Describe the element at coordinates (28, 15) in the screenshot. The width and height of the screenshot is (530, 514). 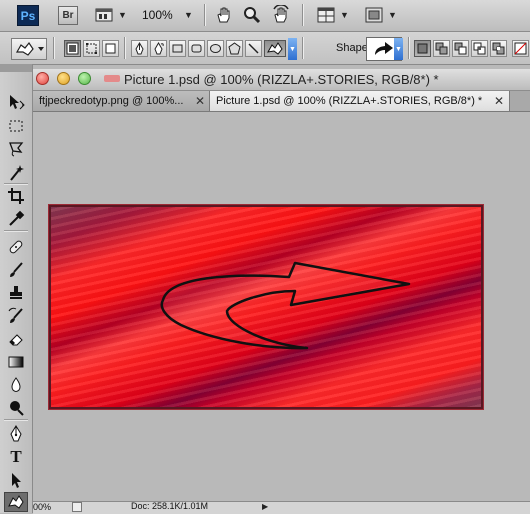
I see `photoshop-logo: Ps` at that location.